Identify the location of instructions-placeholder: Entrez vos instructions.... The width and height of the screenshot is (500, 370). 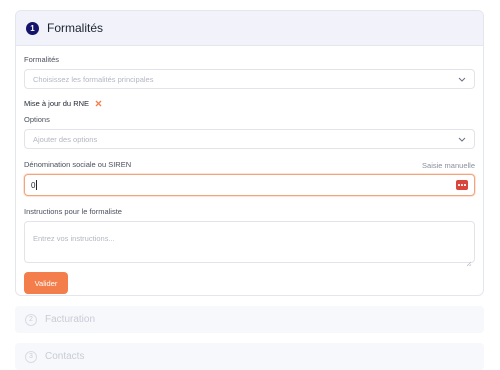
(74, 238).